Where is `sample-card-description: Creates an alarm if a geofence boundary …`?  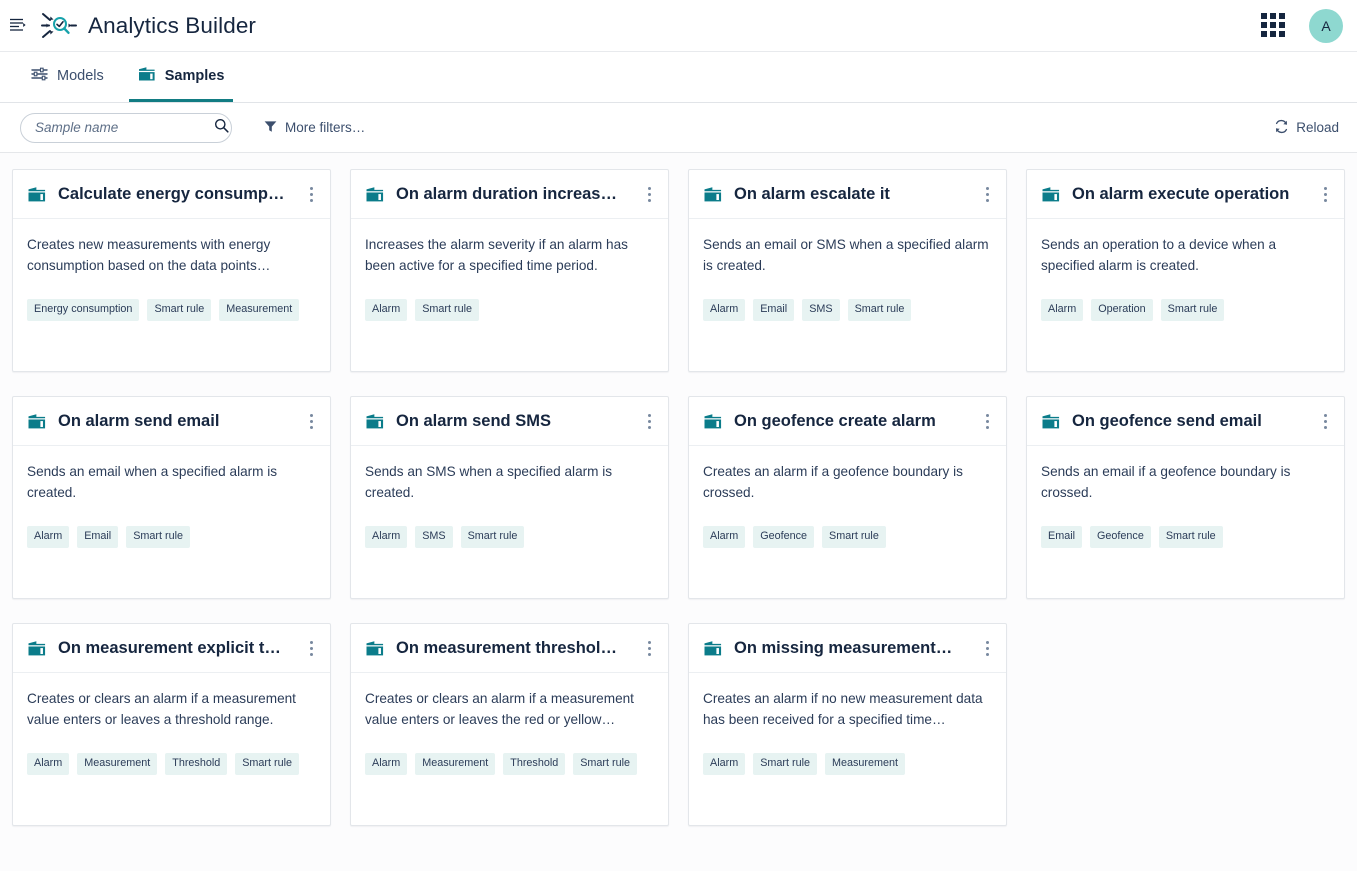
sample-card-description: Creates an alarm if a geofence boundary … is located at coordinates (833, 482).